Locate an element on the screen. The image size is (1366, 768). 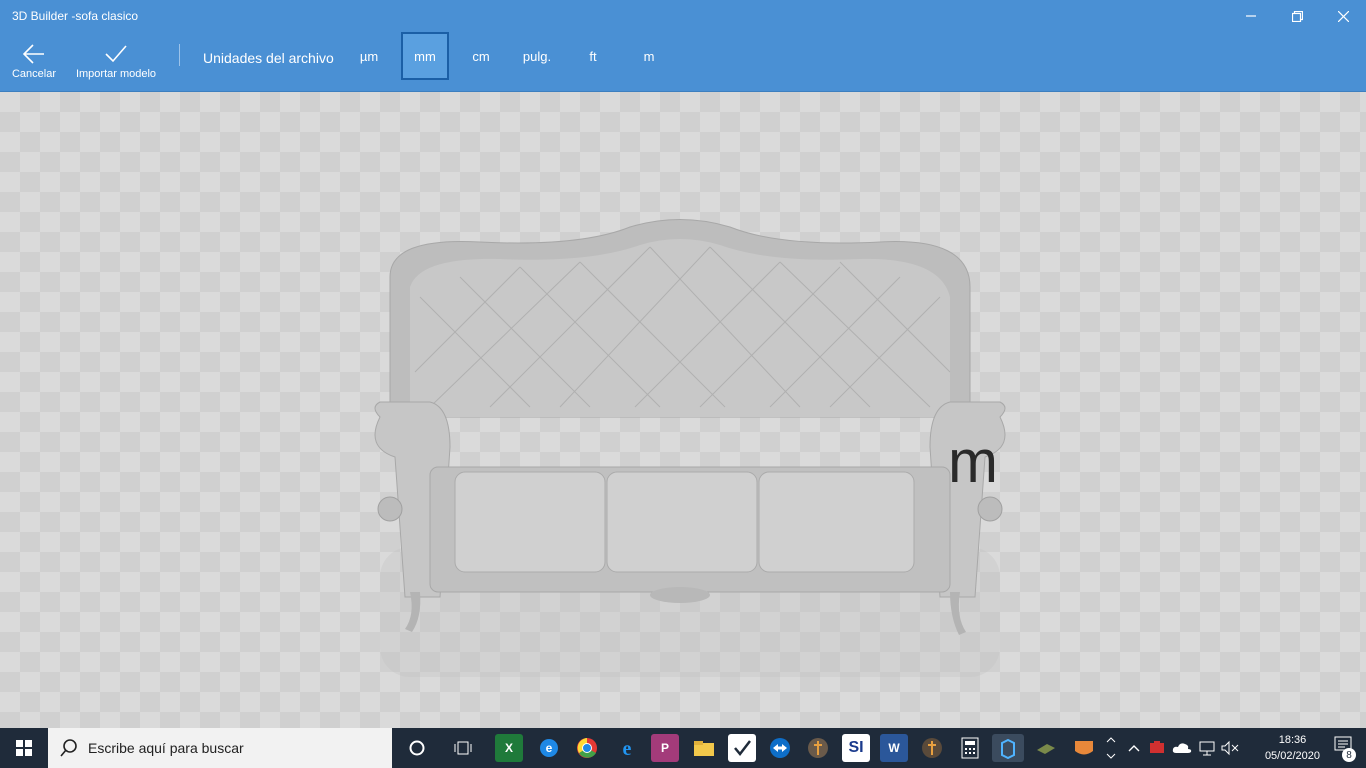
taskbar-scroll-arrows is located at coordinates (1111, 748).